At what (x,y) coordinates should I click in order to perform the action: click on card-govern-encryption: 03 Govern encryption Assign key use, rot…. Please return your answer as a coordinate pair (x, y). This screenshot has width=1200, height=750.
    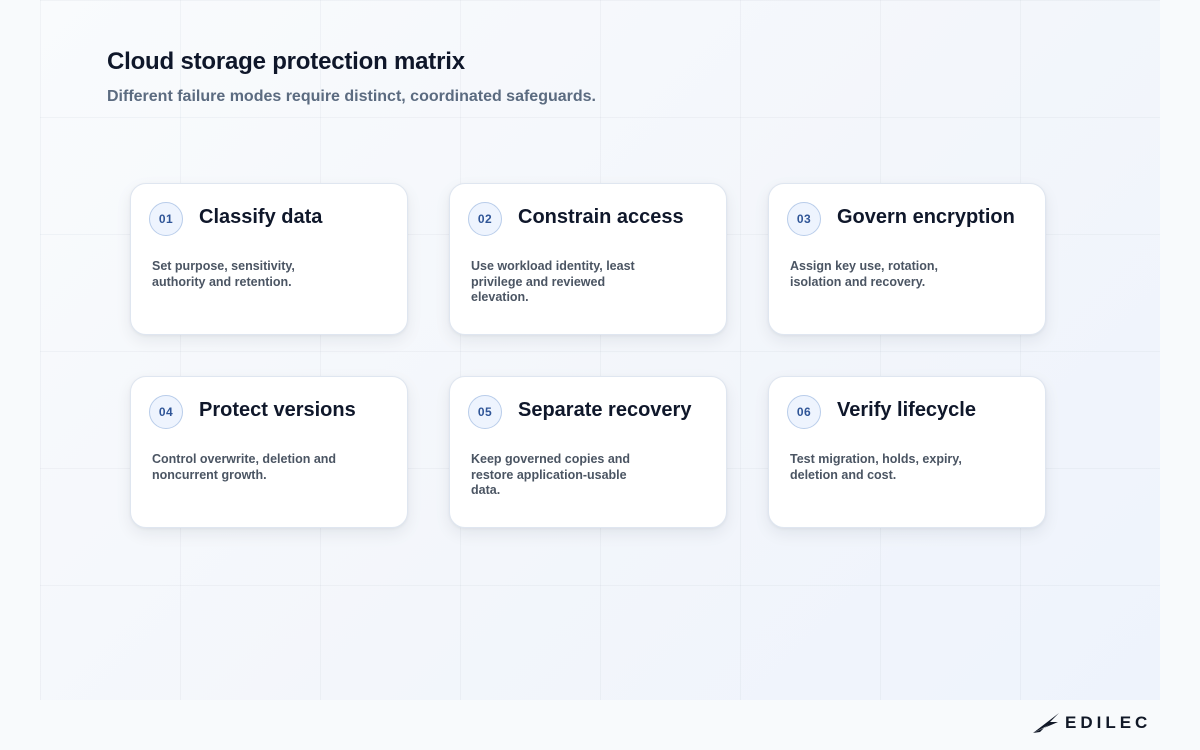
    Looking at the image, I should click on (907, 259).